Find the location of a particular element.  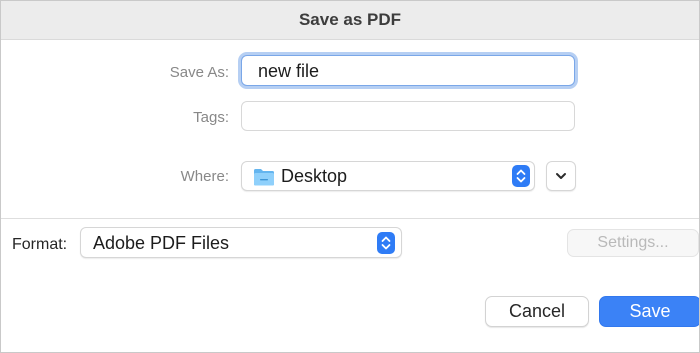

where-popup: Desktop is located at coordinates (388, 176).